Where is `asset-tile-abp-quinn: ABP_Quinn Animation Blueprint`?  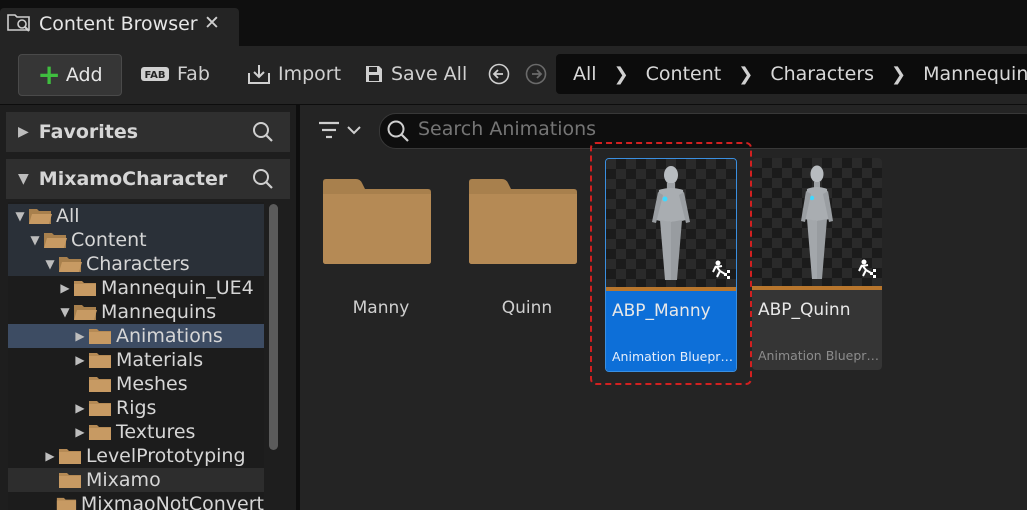
asset-tile-abp-quinn: ABP_Quinn Animation Blueprint is located at coordinates (817, 264).